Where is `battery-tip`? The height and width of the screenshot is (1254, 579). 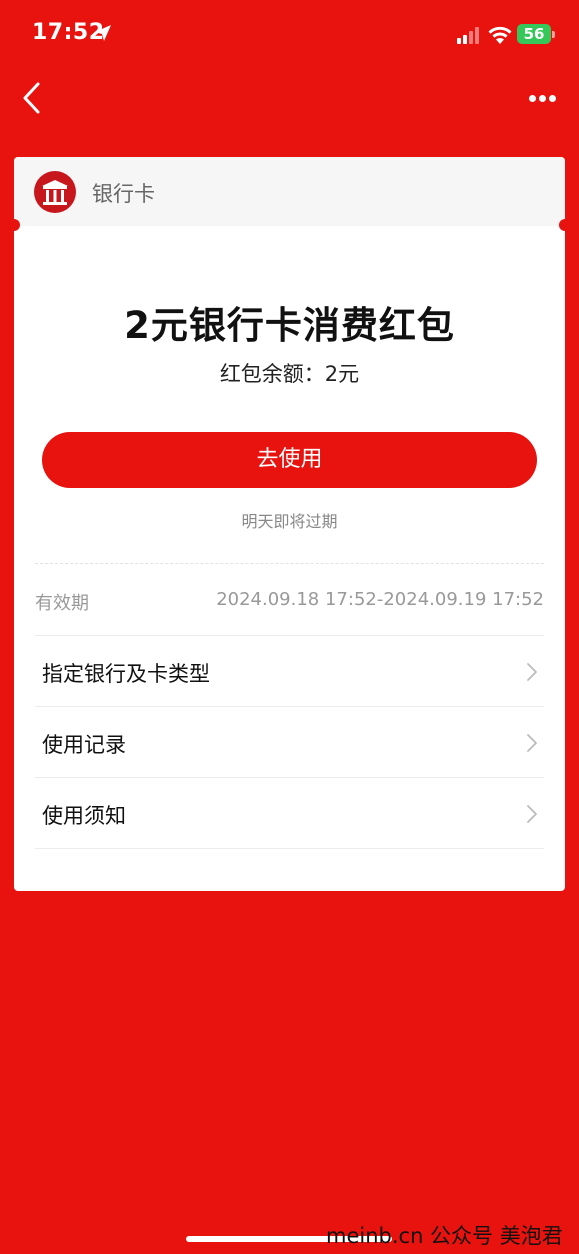 battery-tip is located at coordinates (553, 34).